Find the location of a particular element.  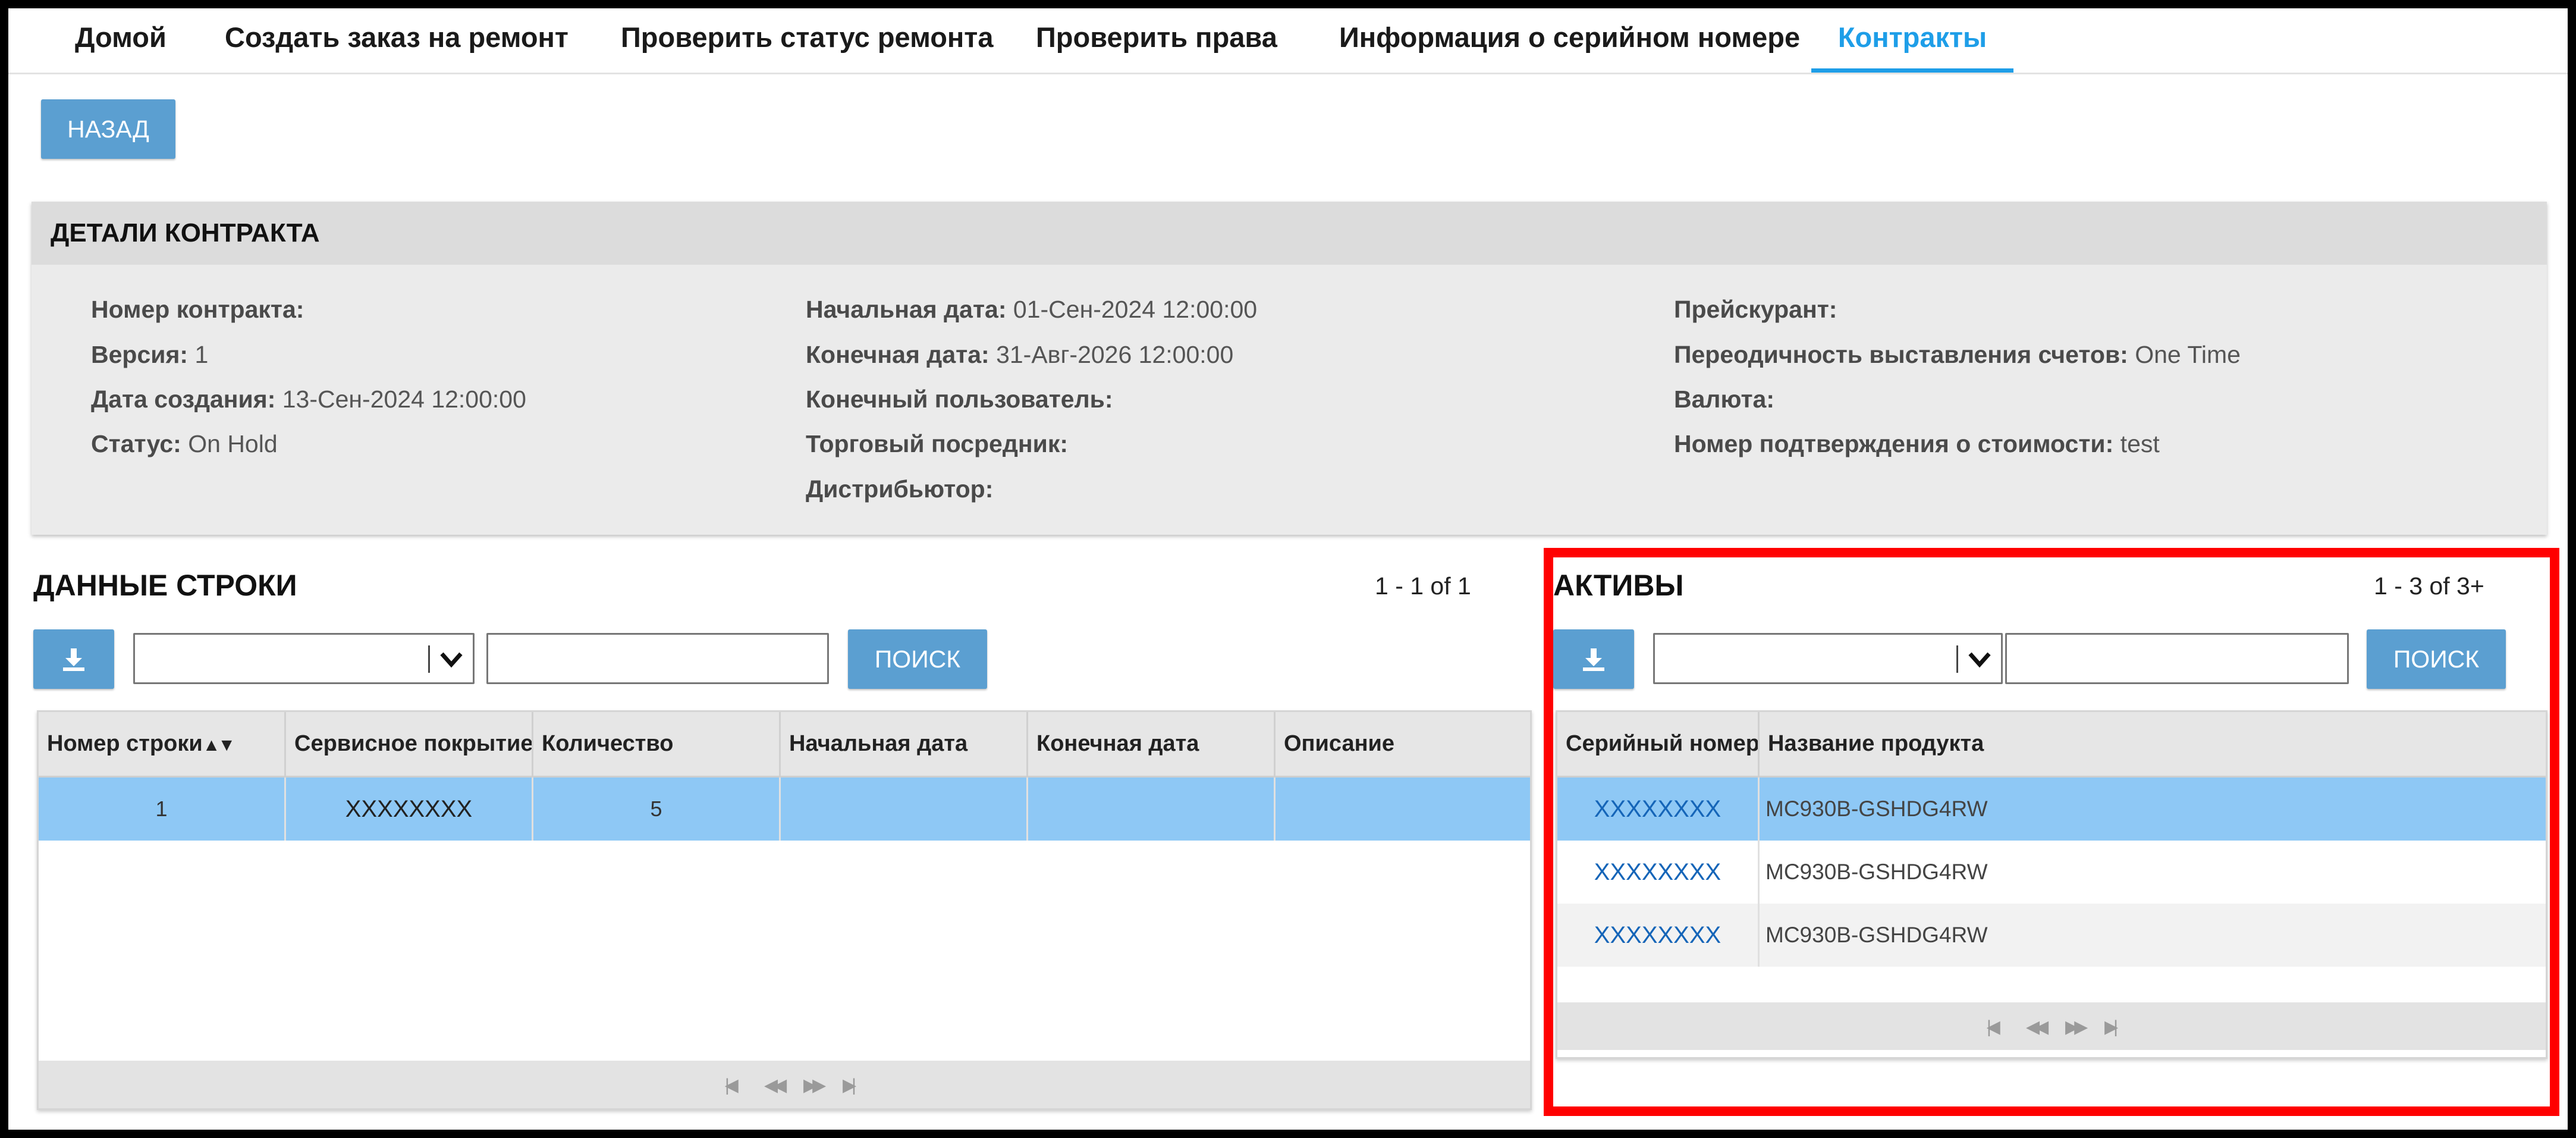

tab-home: Домой is located at coordinates (120, 40).